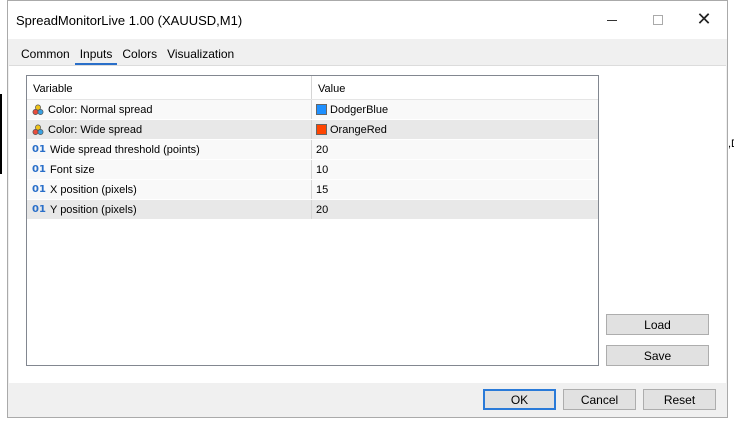 The width and height of the screenshot is (734, 426). What do you see at coordinates (95, 129) in the screenshot?
I see `variable-label: Color: Wide spread` at bounding box center [95, 129].